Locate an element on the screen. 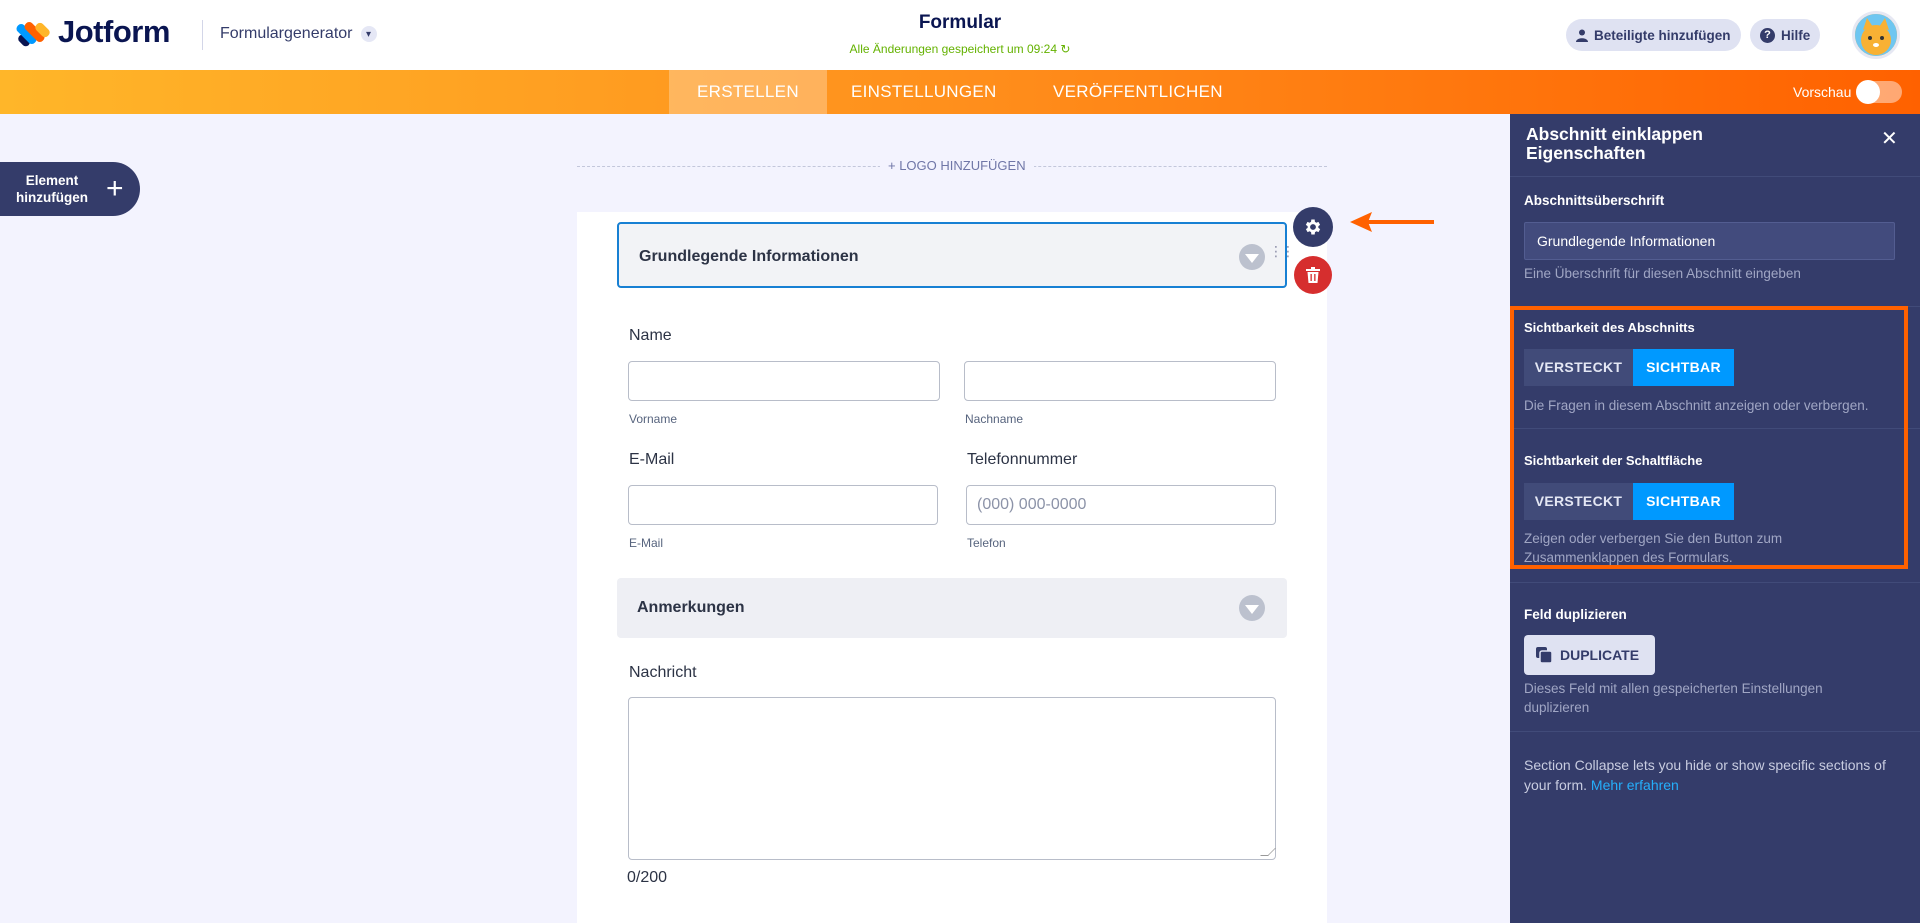  preview-label: Vorschau is located at coordinates (1822, 92).